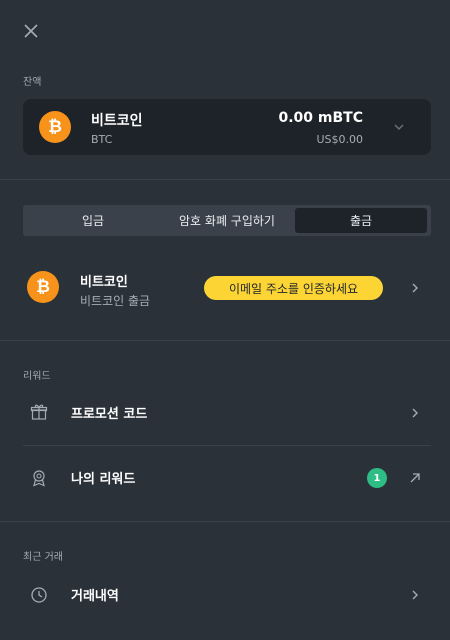  Describe the element at coordinates (43, 557) in the screenshot. I see `recent-section-label: 최근 거래` at that location.